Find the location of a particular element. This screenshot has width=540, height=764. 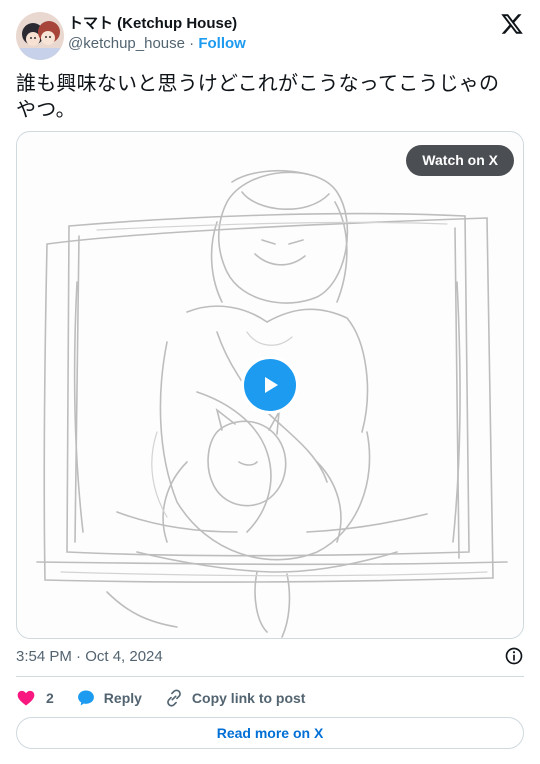

like-button: 2 is located at coordinates (35, 698).